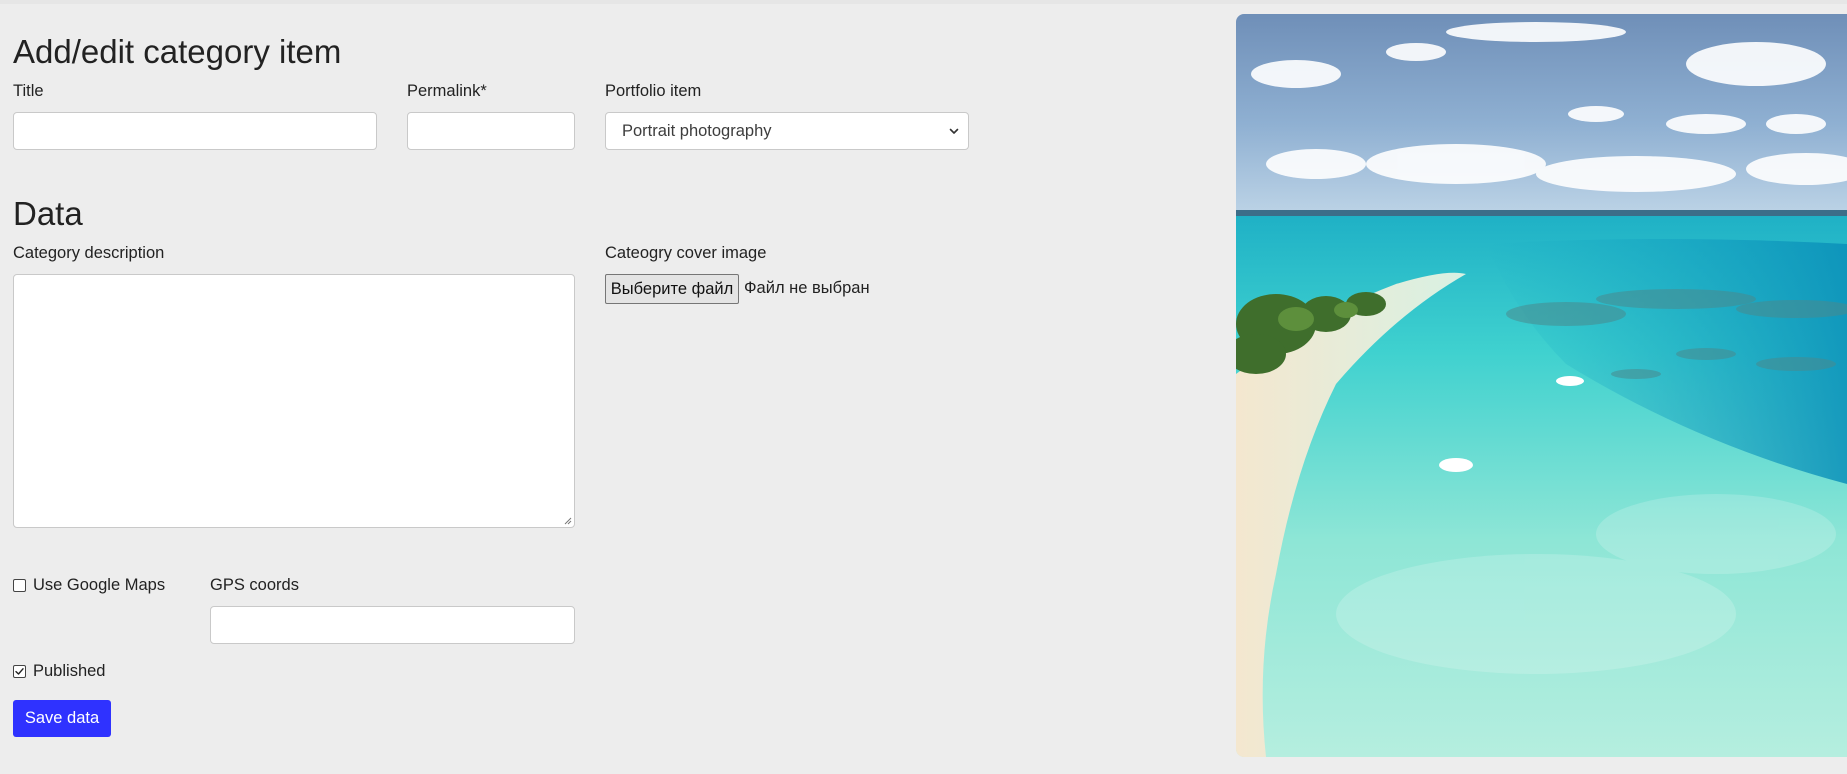 Image resolution: width=1847 pixels, height=774 pixels. Describe the element at coordinates (89, 253) in the screenshot. I see `category-description-label: Category description` at that location.